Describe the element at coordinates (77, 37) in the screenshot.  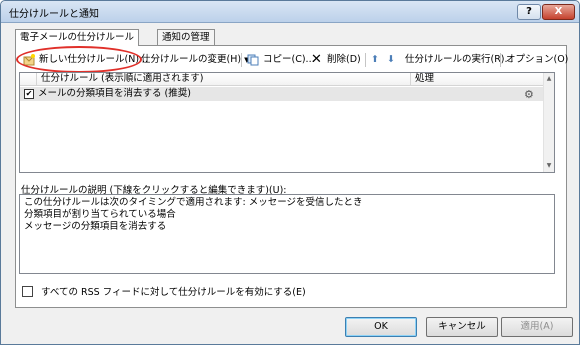
I see `tab-email-rules: 電子メールの仕分けルール` at that location.